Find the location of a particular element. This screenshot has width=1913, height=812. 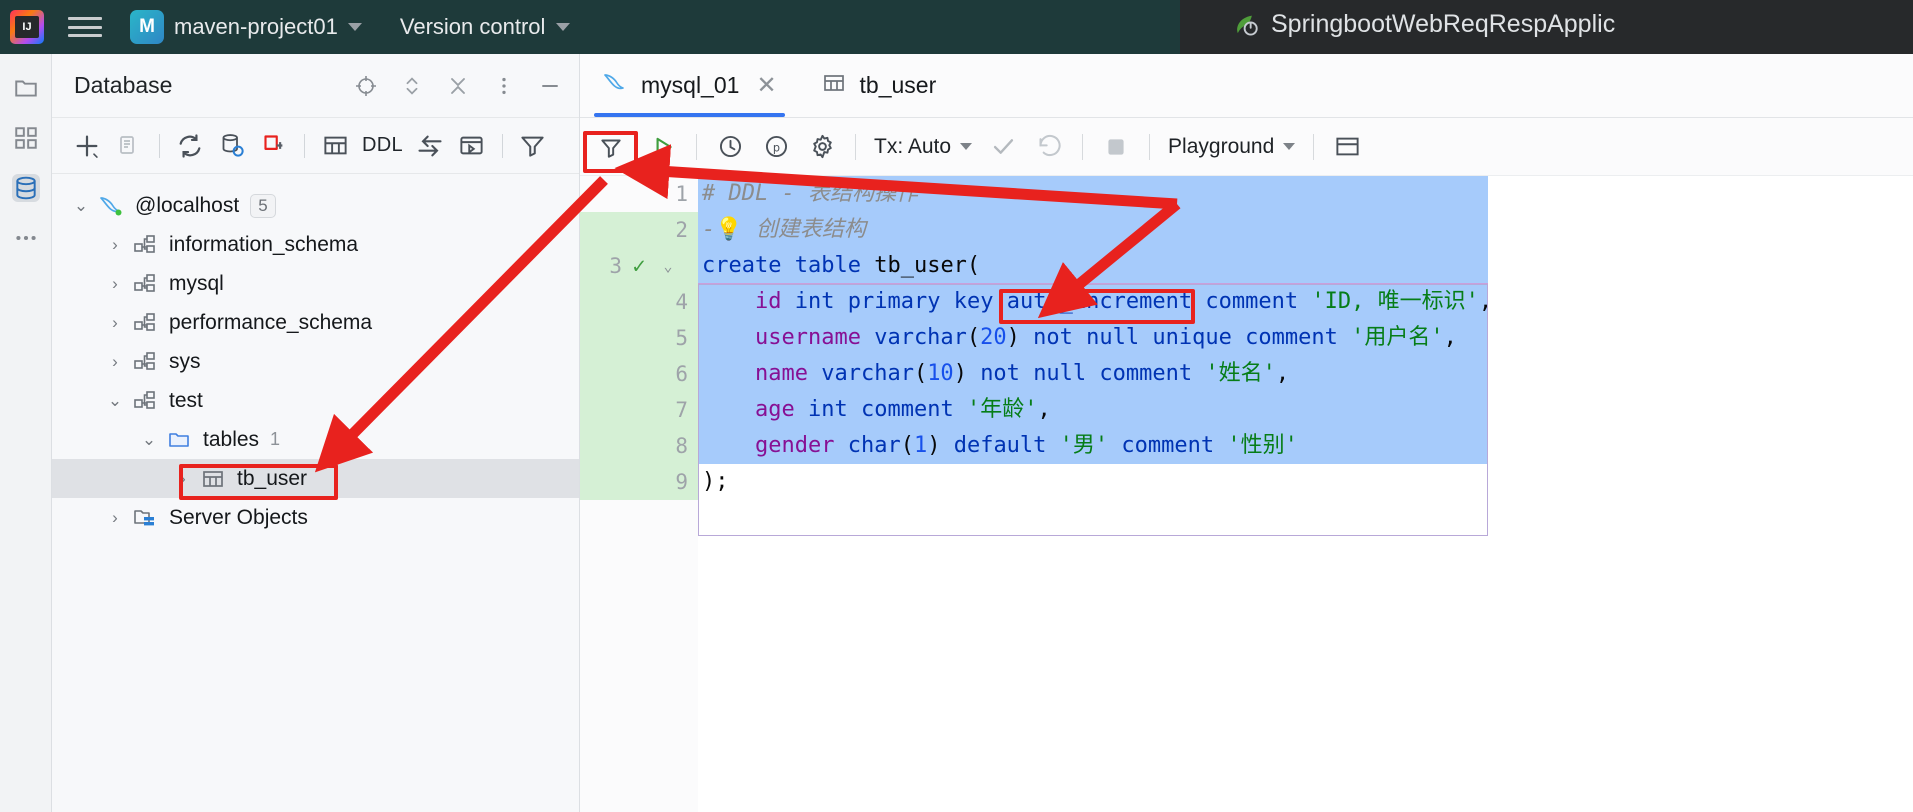

refresh-button is located at coordinates (190, 146).